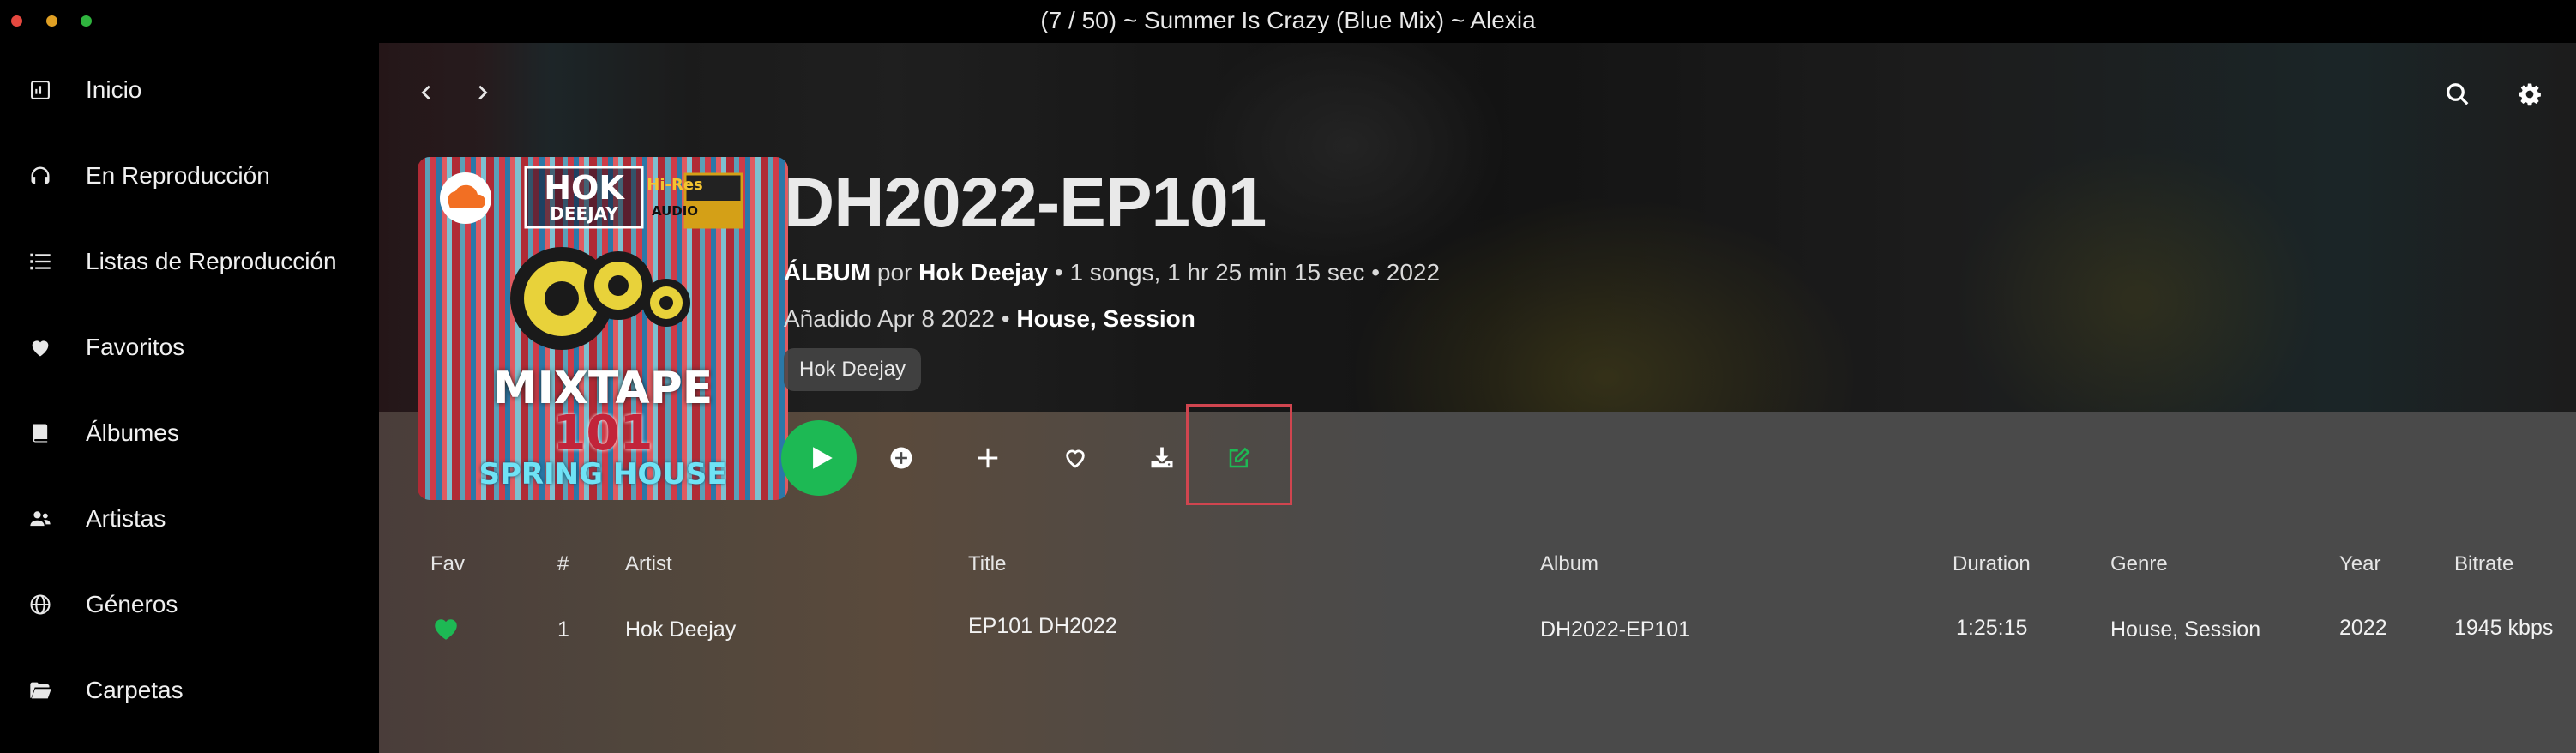  Describe the element at coordinates (40, 90) in the screenshot. I see `home-icon` at that location.